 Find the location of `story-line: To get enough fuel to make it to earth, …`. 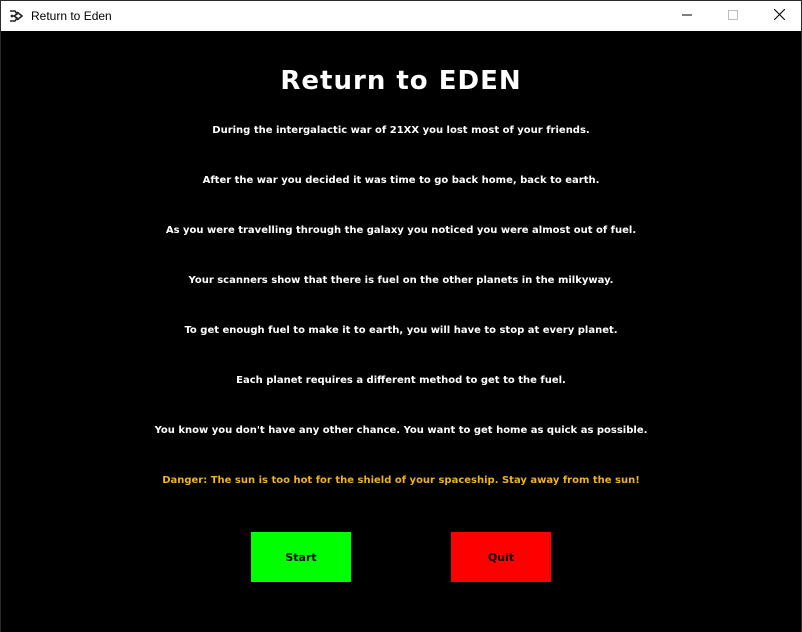

story-line: To get enough fuel to make it to earth, … is located at coordinates (401, 330).